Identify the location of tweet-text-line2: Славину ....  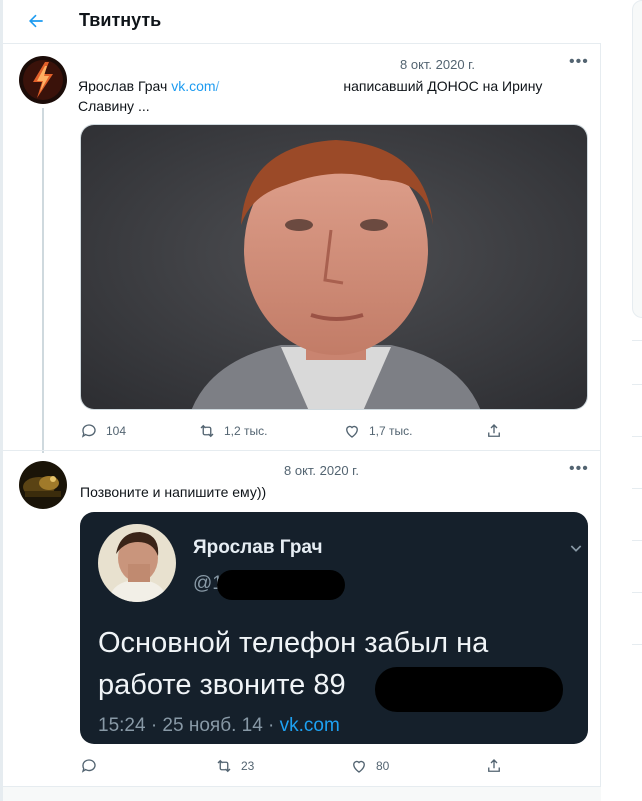
(114, 106).